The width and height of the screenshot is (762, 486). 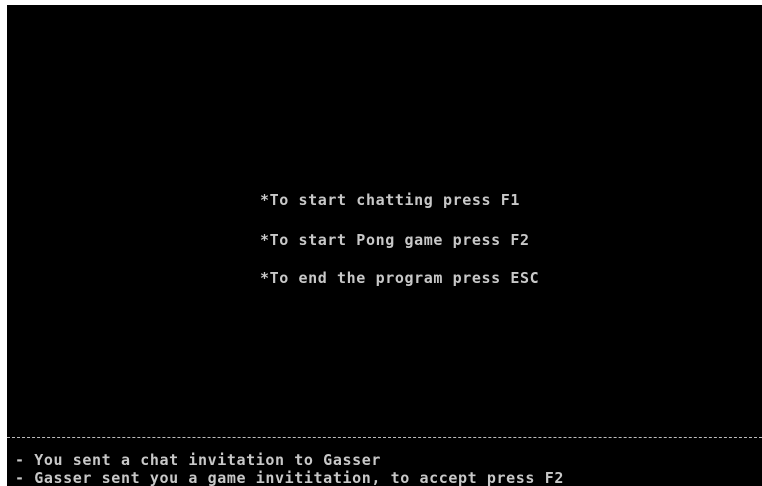 I want to click on status-divider, so click(x=384, y=437).